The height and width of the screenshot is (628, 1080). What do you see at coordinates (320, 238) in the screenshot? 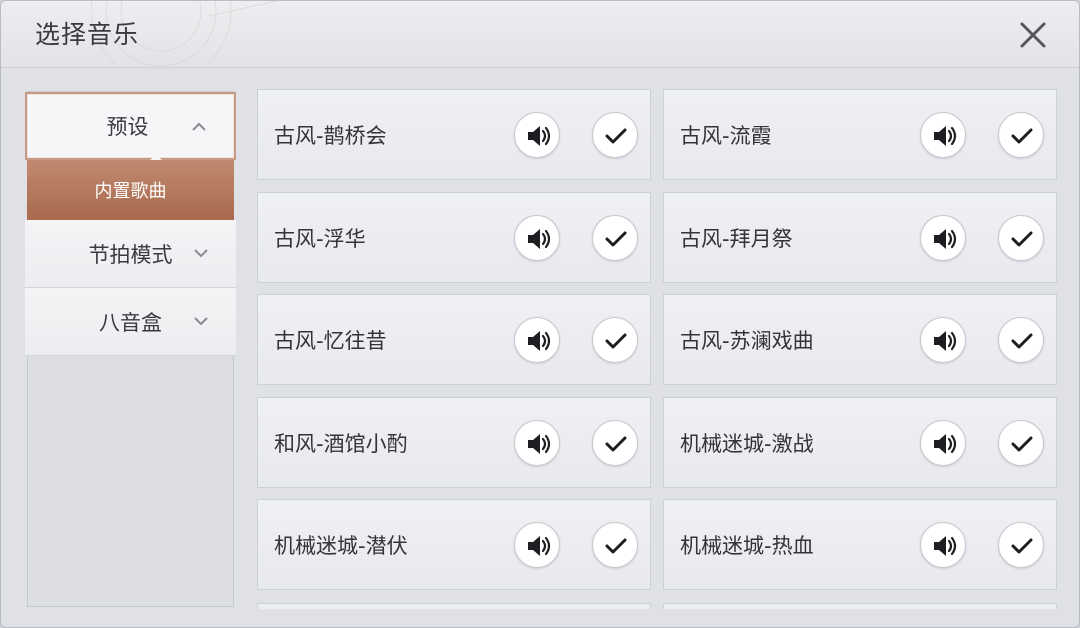
I see `song-title: 古风-浮华` at bounding box center [320, 238].